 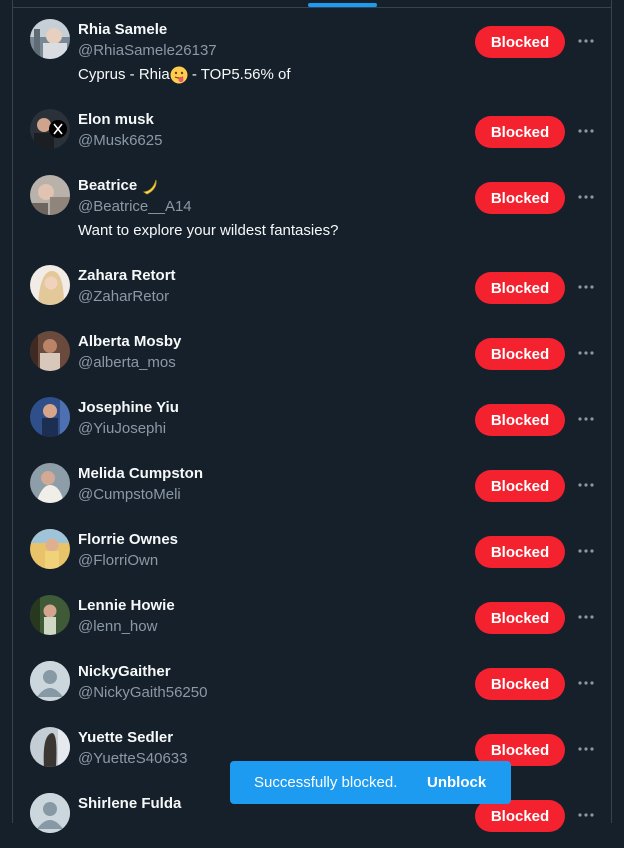 What do you see at coordinates (123, 297) in the screenshot?
I see `user-handle: @ZaharRetor` at bounding box center [123, 297].